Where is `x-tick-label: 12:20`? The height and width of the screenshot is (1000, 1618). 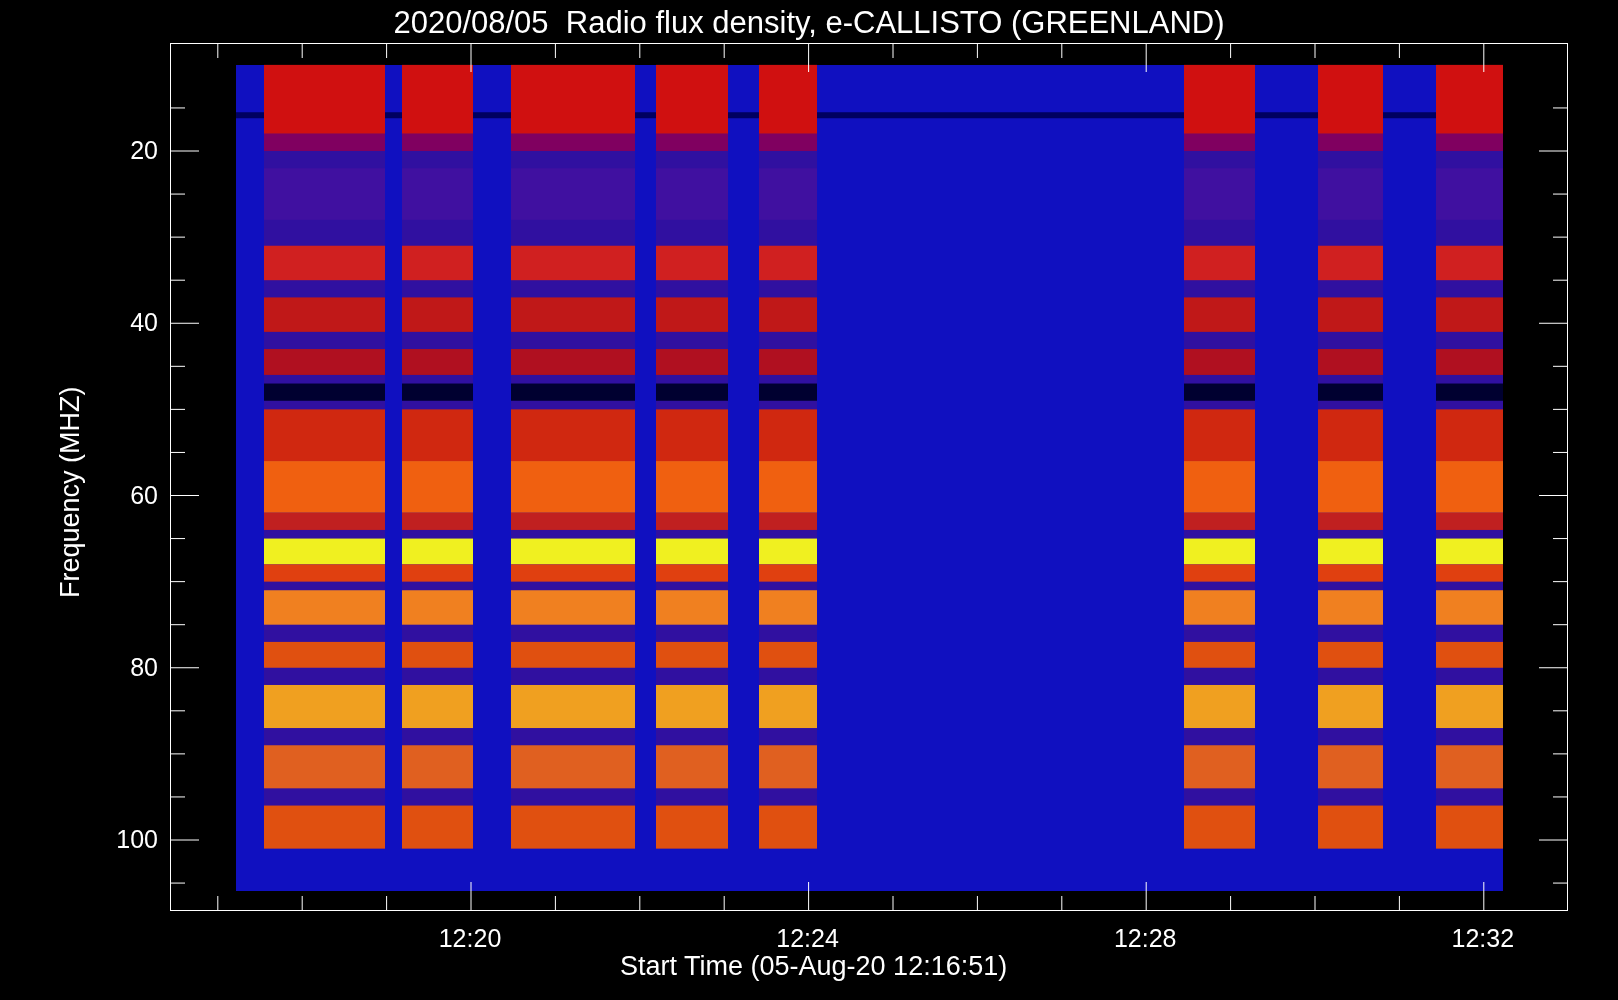 x-tick-label: 12:20 is located at coordinates (470, 938).